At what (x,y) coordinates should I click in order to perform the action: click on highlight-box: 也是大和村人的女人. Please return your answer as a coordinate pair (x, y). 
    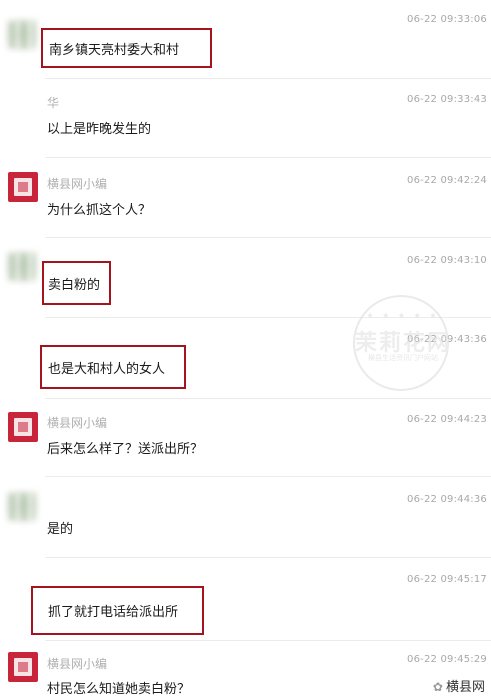
    Looking at the image, I should click on (113, 367).